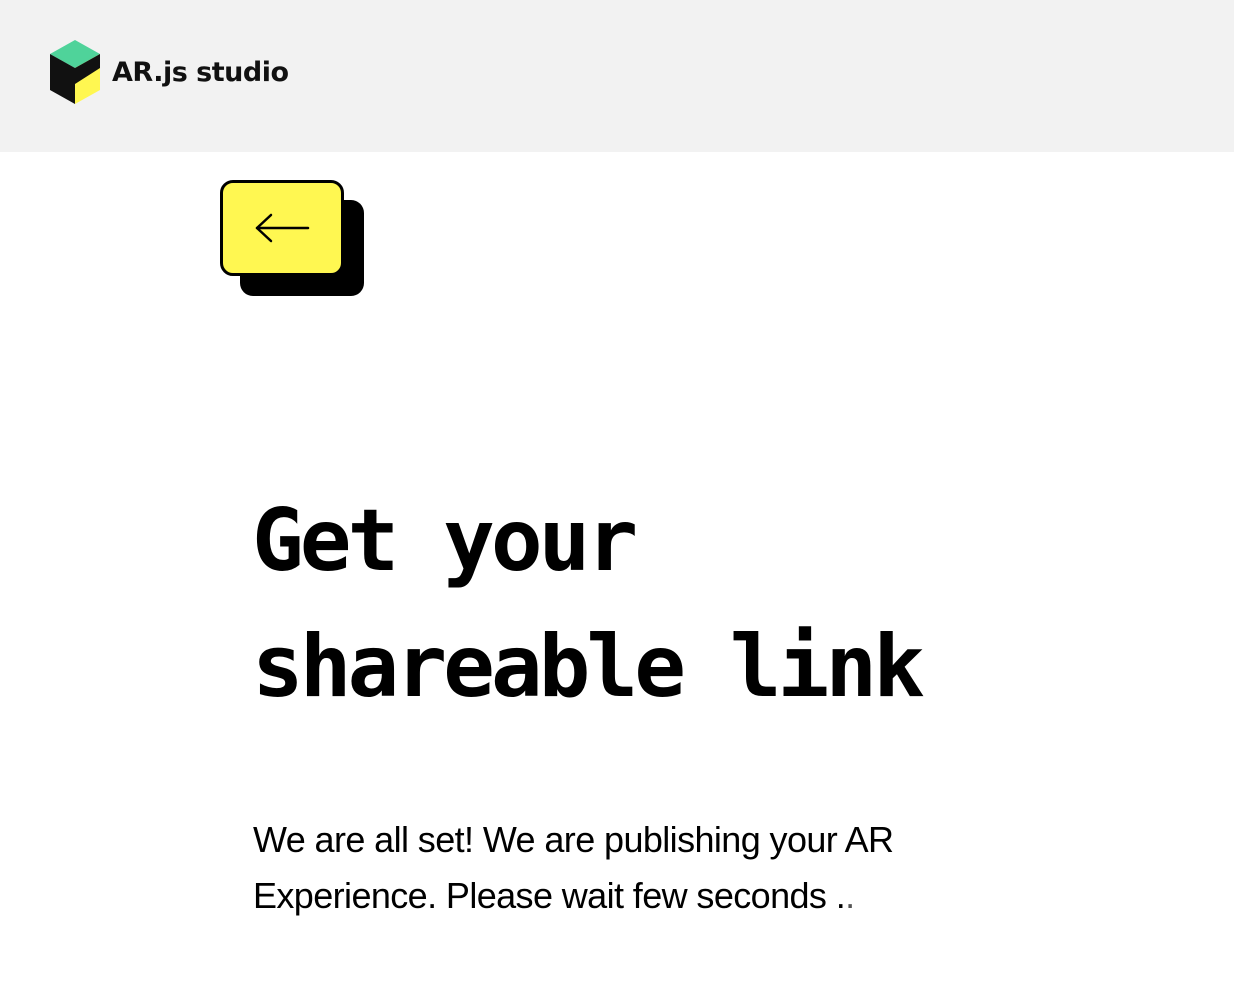 The width and height of the screenshot is (1234, 982). What do you see at coordinates (75, 72) in the screenshot?
I see `arjs-cube-logo-icon` at bounding box center [75, 72].